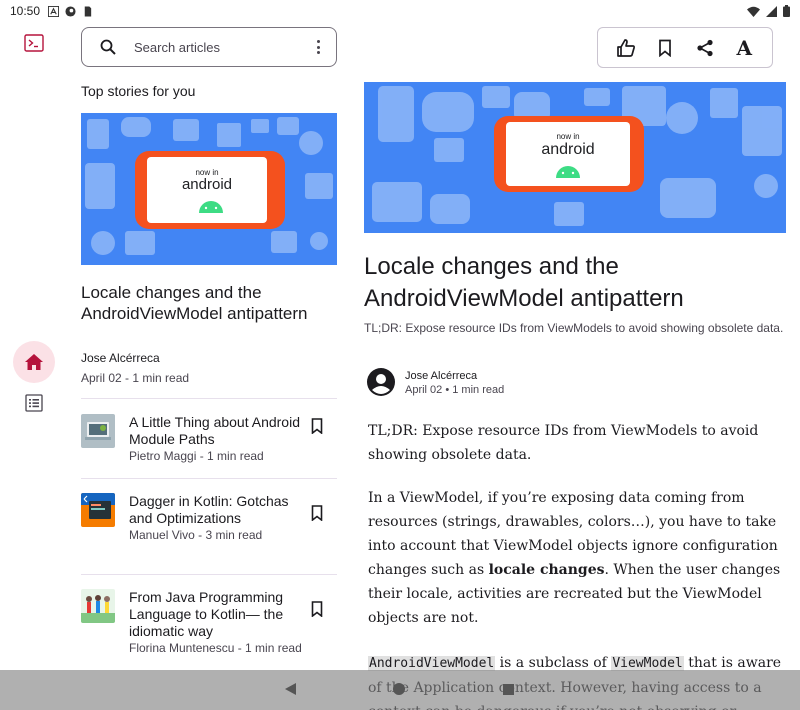 This screenshot has height=710, width=800. Describe the element at coordinates (54, 11) in the screenshot. I see `a-icon` at that location.